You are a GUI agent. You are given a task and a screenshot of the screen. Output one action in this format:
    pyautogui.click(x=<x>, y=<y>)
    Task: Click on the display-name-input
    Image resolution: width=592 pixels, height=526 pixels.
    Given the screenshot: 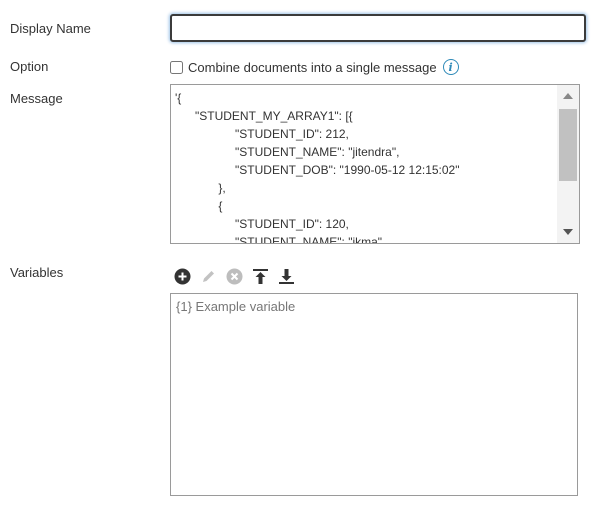 What is the action you would take?
    pyautogui.click(x=378, y=28)
    